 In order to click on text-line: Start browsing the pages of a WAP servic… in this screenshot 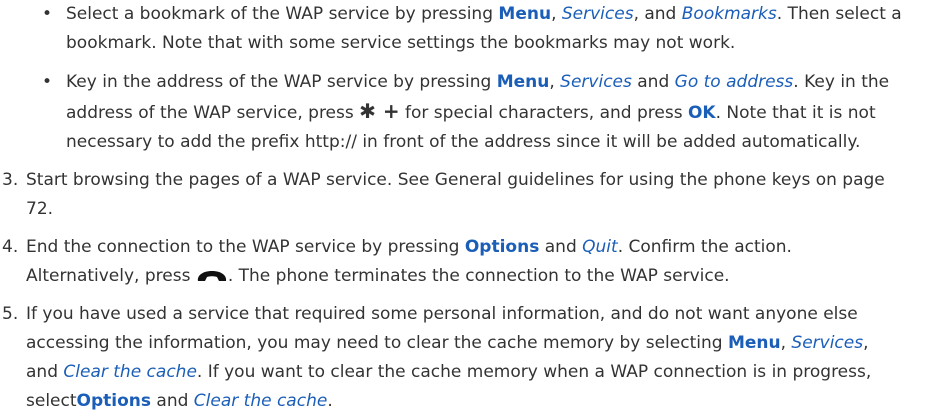, I will do `click(455, 180)`.